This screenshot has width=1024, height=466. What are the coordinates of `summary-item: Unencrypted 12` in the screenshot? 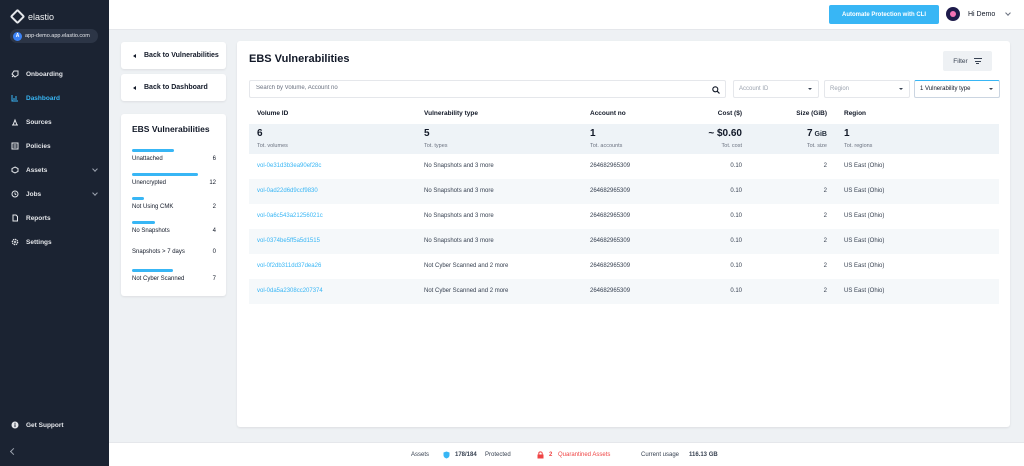 It's located at (174, 179).